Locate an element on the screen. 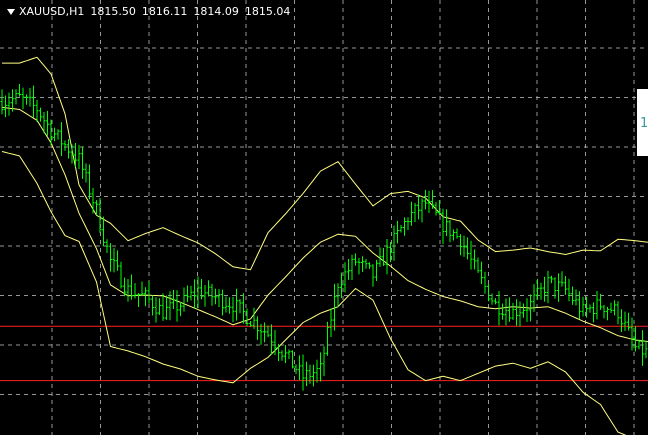  chart-header: XAUUSD,H1 1815.50 1816.11 1814.09 1815.04 is located at coordinates (145, 12).